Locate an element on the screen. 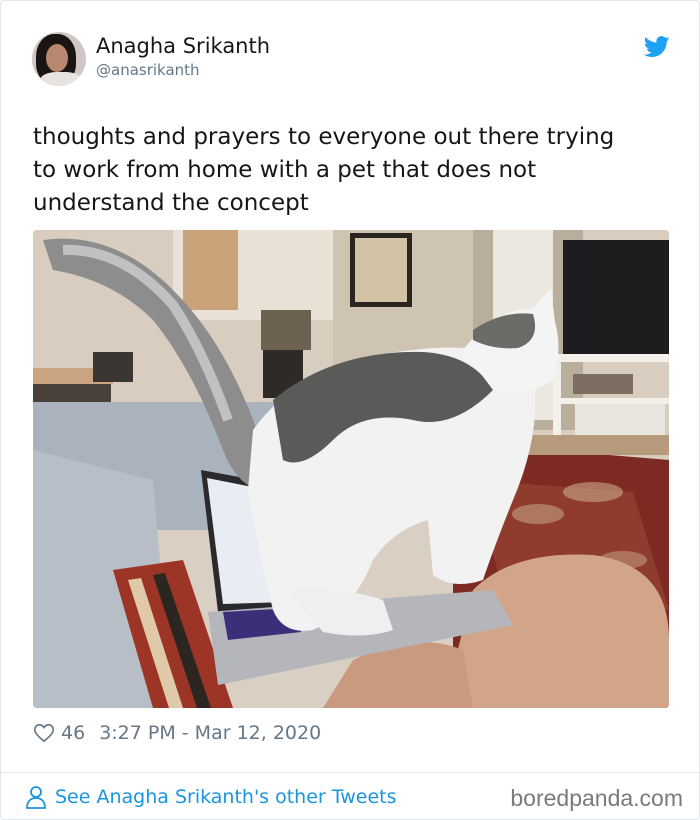 Image resolution: width=700 pixels, height=820 pixels. tweet-header: Anagha Srikanth @anasrikanth is located at coordinates (352, 60).